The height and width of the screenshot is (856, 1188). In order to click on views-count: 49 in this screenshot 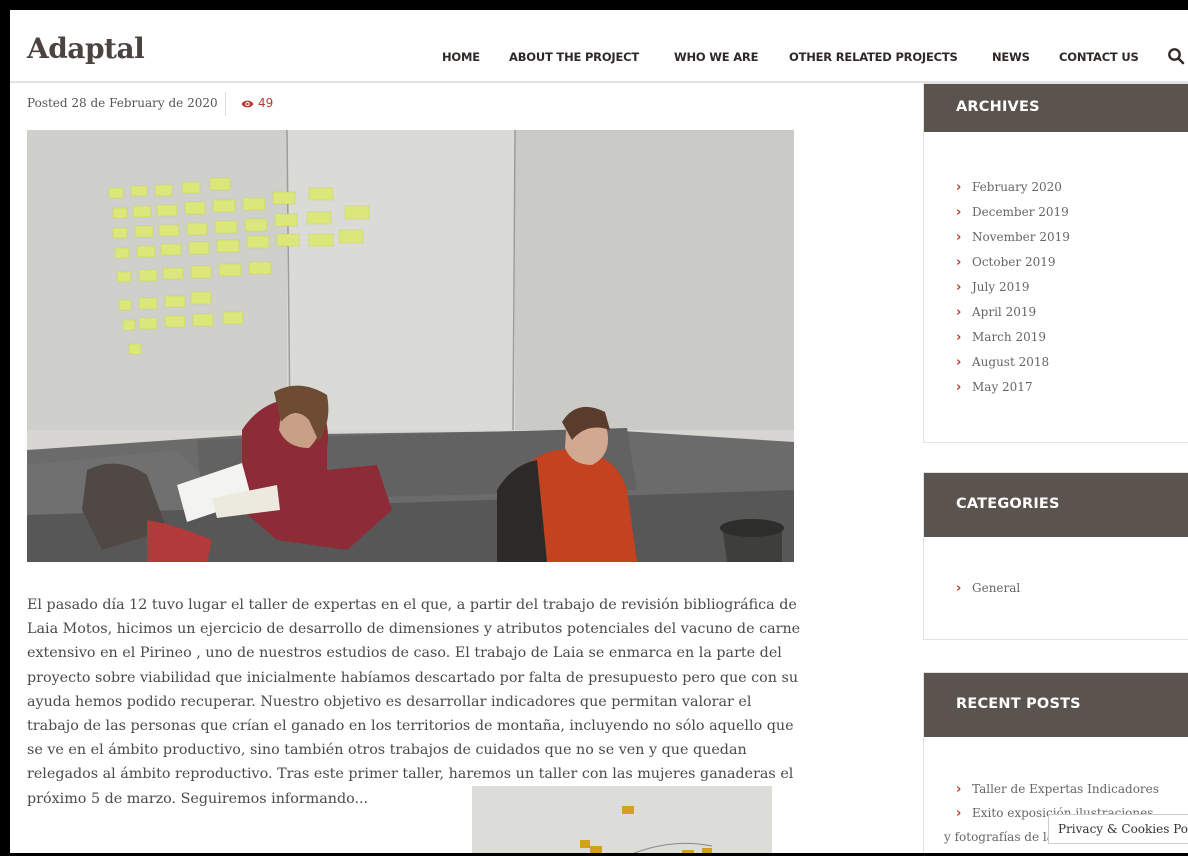, I will do `click(266, 103)`.